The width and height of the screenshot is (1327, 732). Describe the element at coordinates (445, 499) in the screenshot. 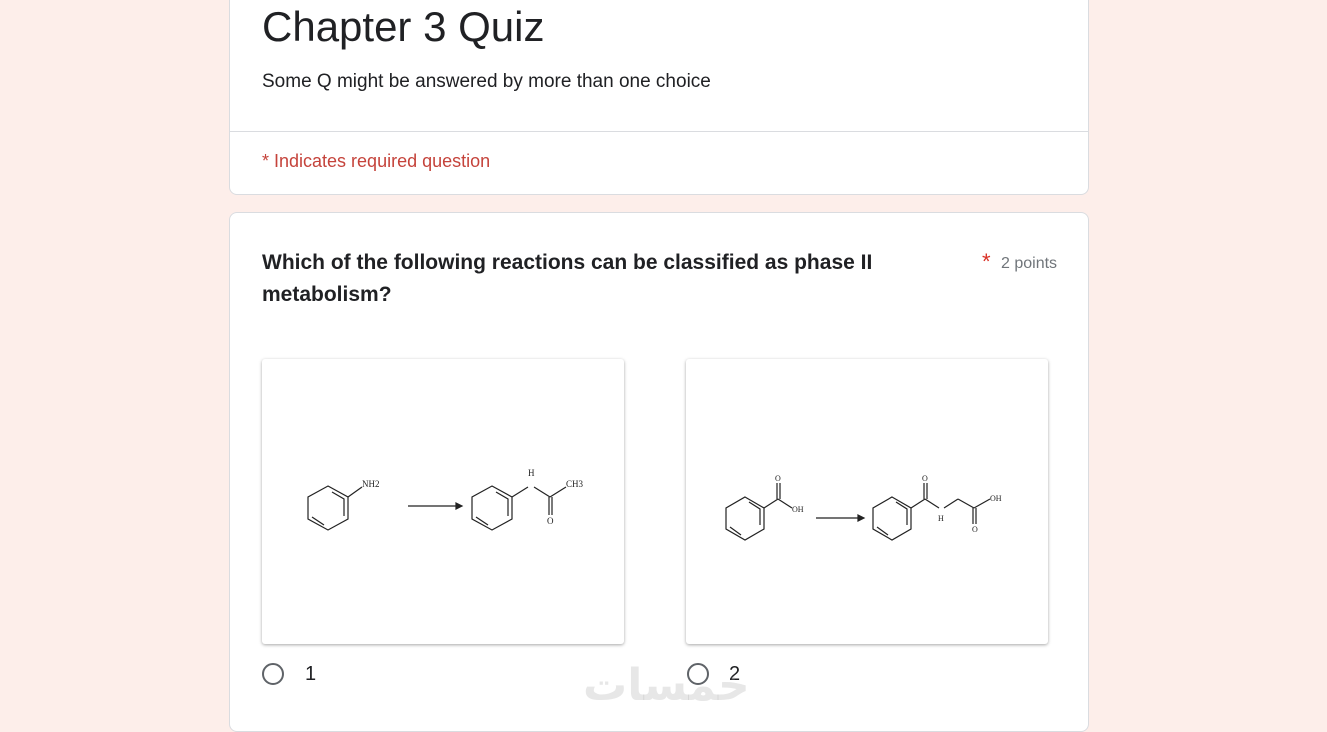

I see `reaction-1-diagram: NH2 H O CH3` at that location.